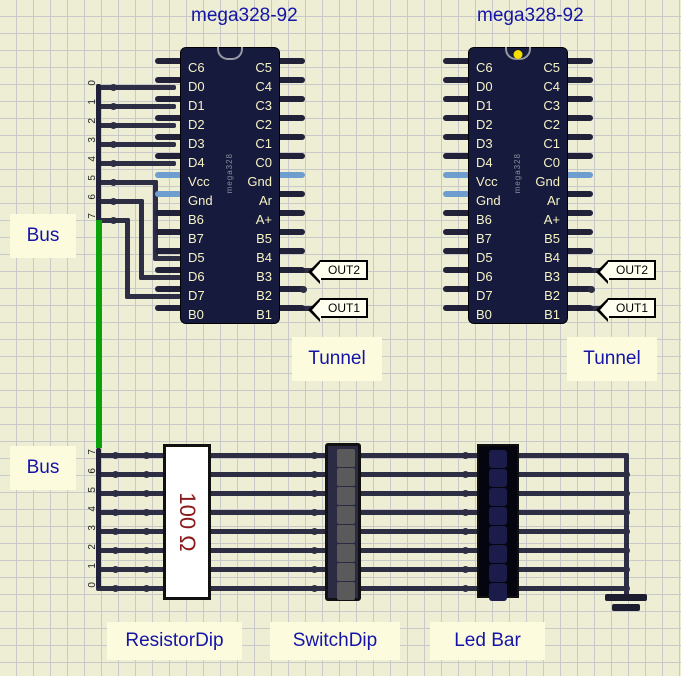  I want to click on pin-label: D7, so click(196, 295).